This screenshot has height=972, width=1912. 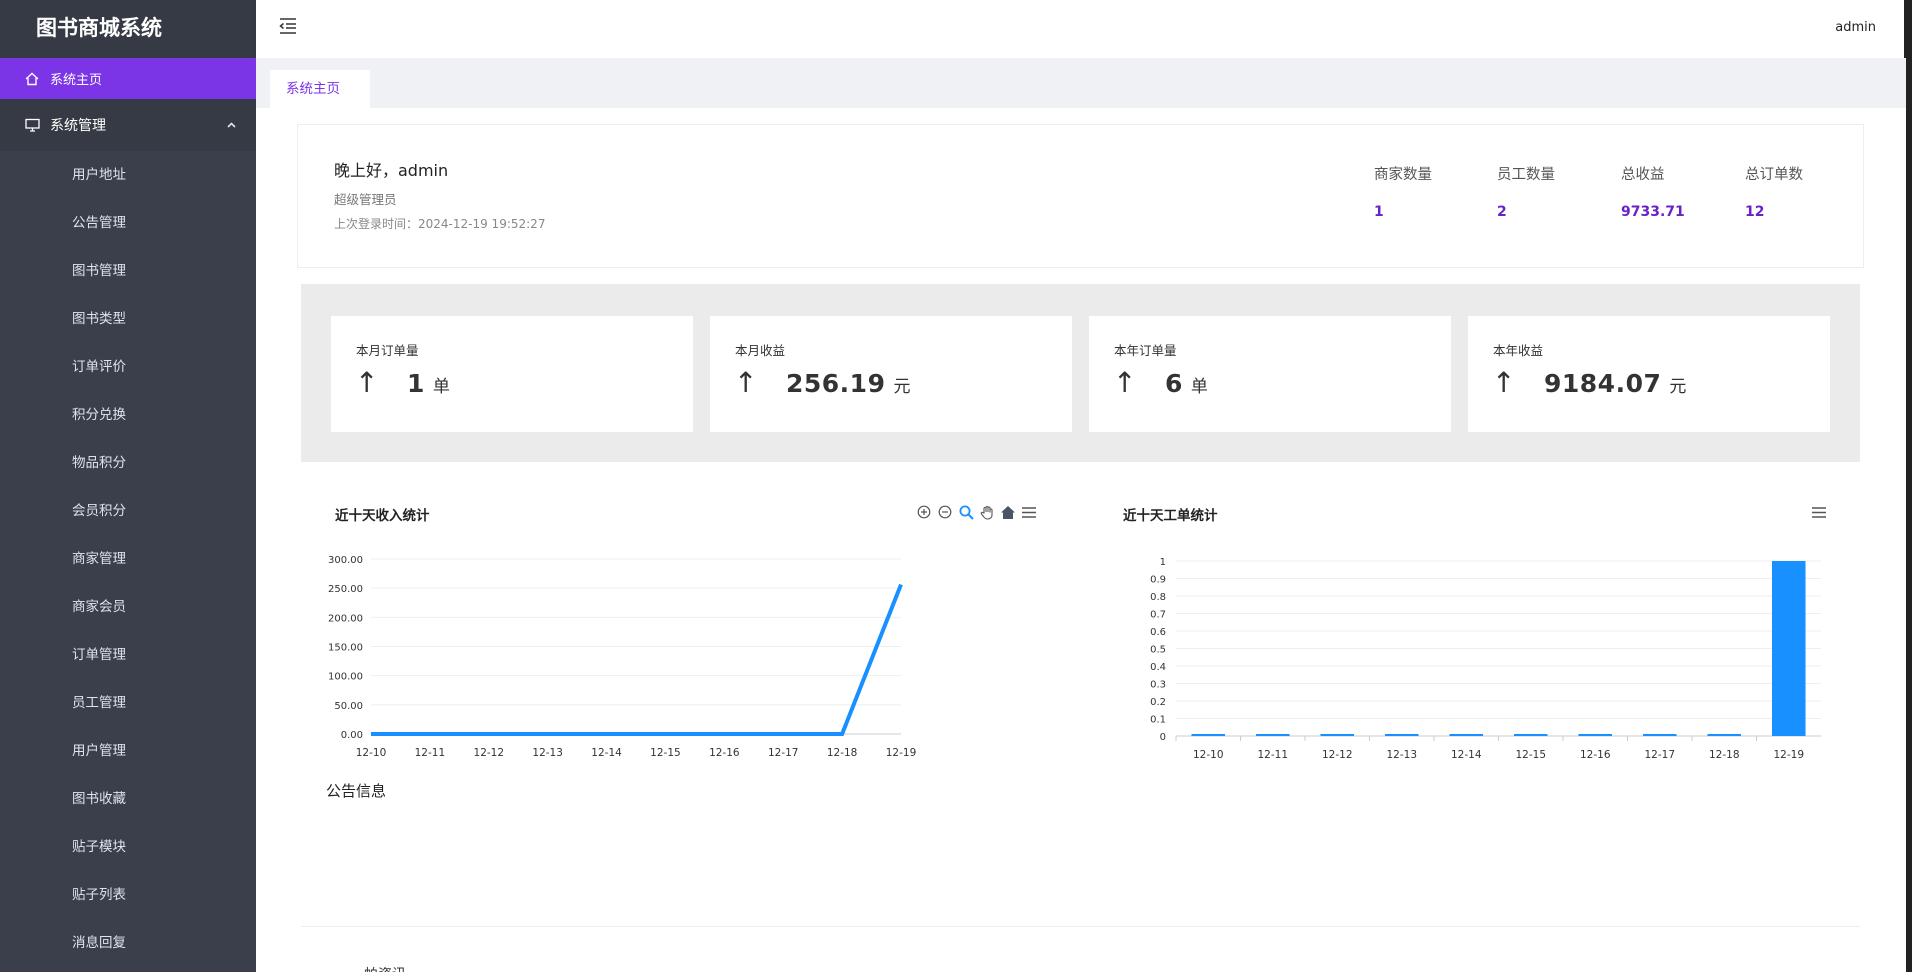 I want to click on sidebar-item: 图书收藏, so click(x=128, y=799).